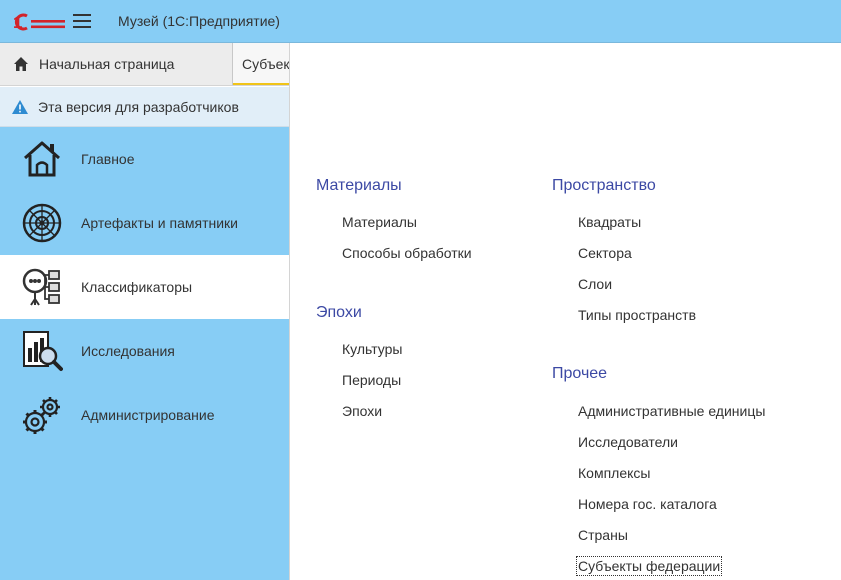  Describe the element at coordinates (43, 351) in the screenshot. I see `research-icon` at that location.